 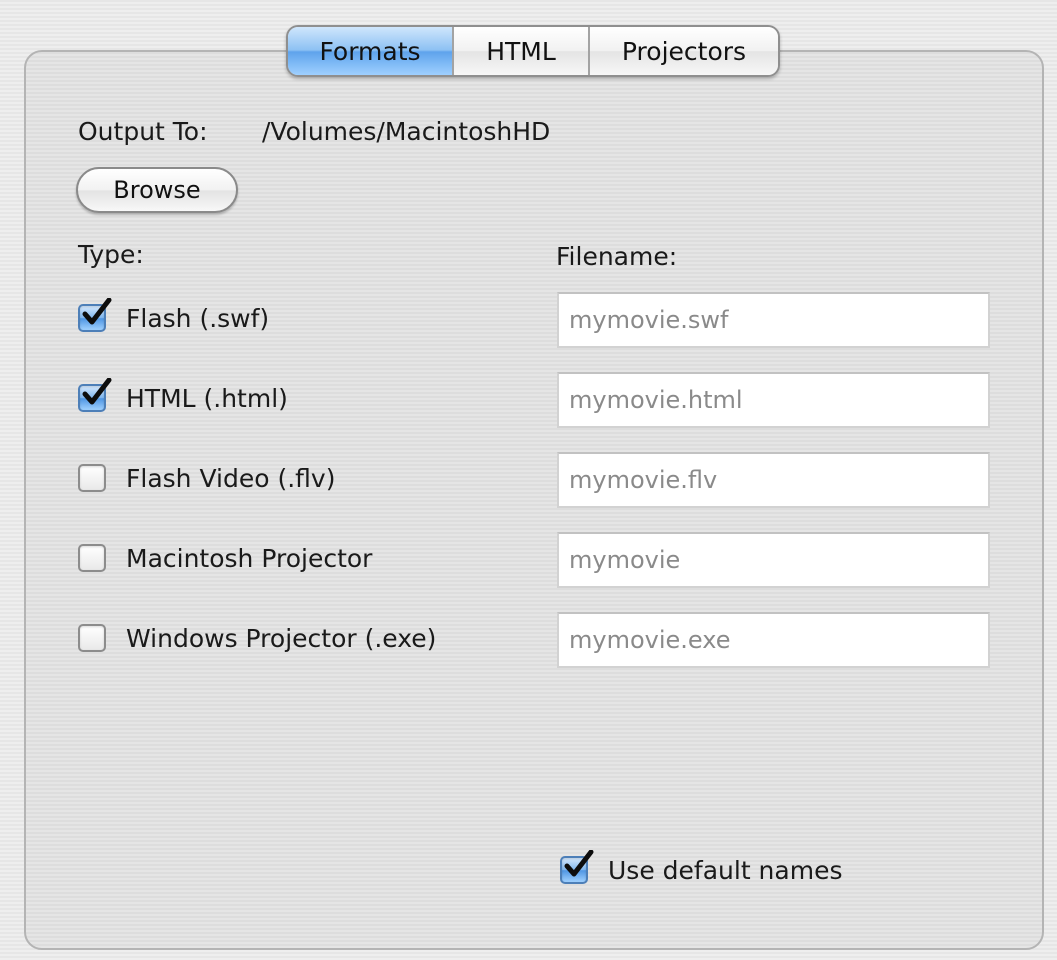 I want to click on tab-projectors: Projectors, so click(x=683, y=51).